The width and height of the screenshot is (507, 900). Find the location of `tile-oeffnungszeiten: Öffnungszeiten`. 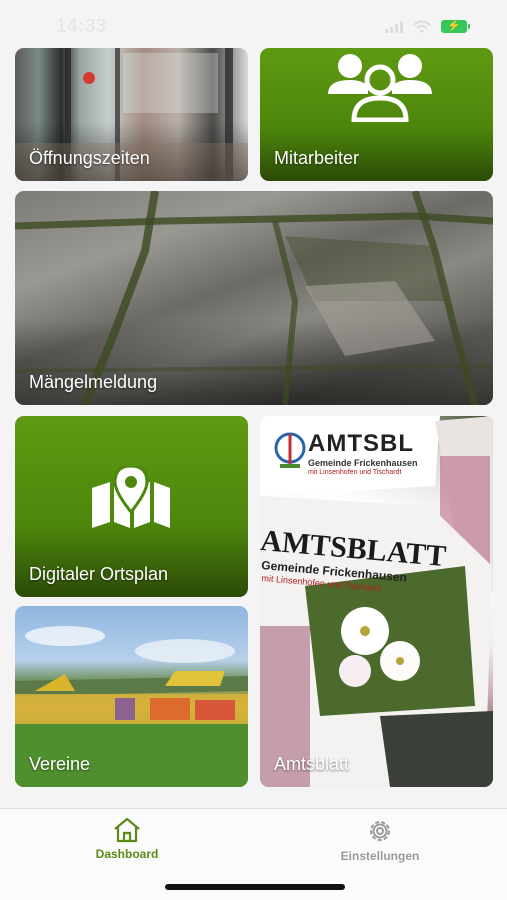

tile-oeffnungszeiten: Öffnungszeiten is located at coordinates (131, 114).